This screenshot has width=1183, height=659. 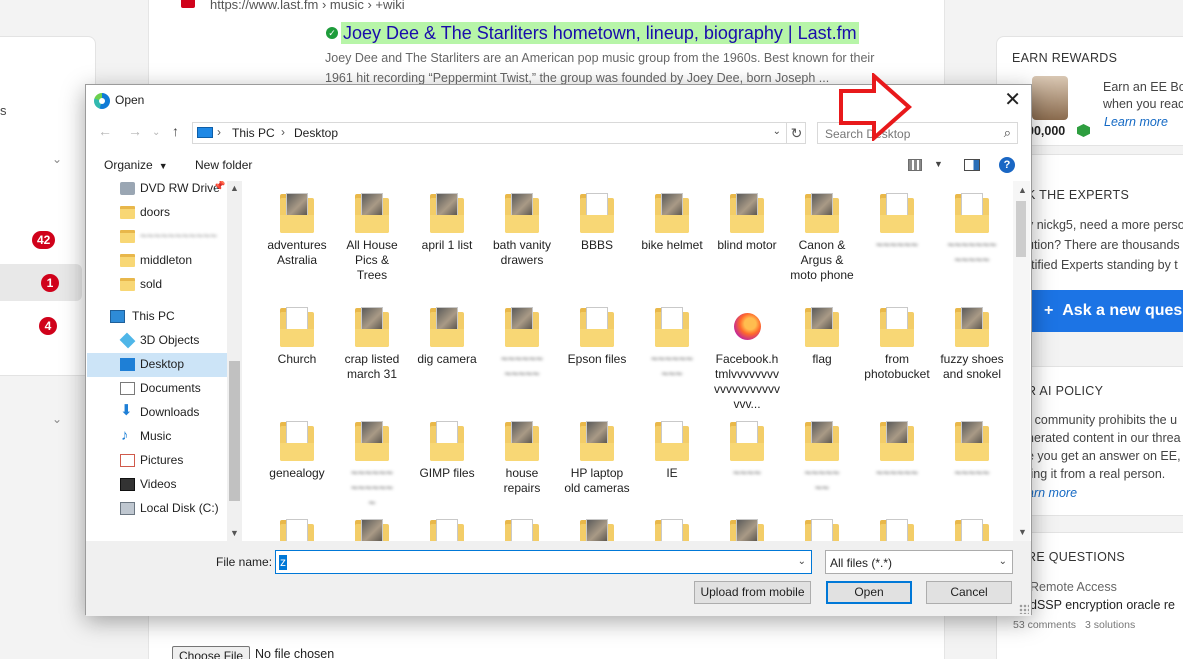 What do you see at coordinates (157, 213) in the screenshot?
I see `tree-item-doors: doors` at bounding box center [157, 213].